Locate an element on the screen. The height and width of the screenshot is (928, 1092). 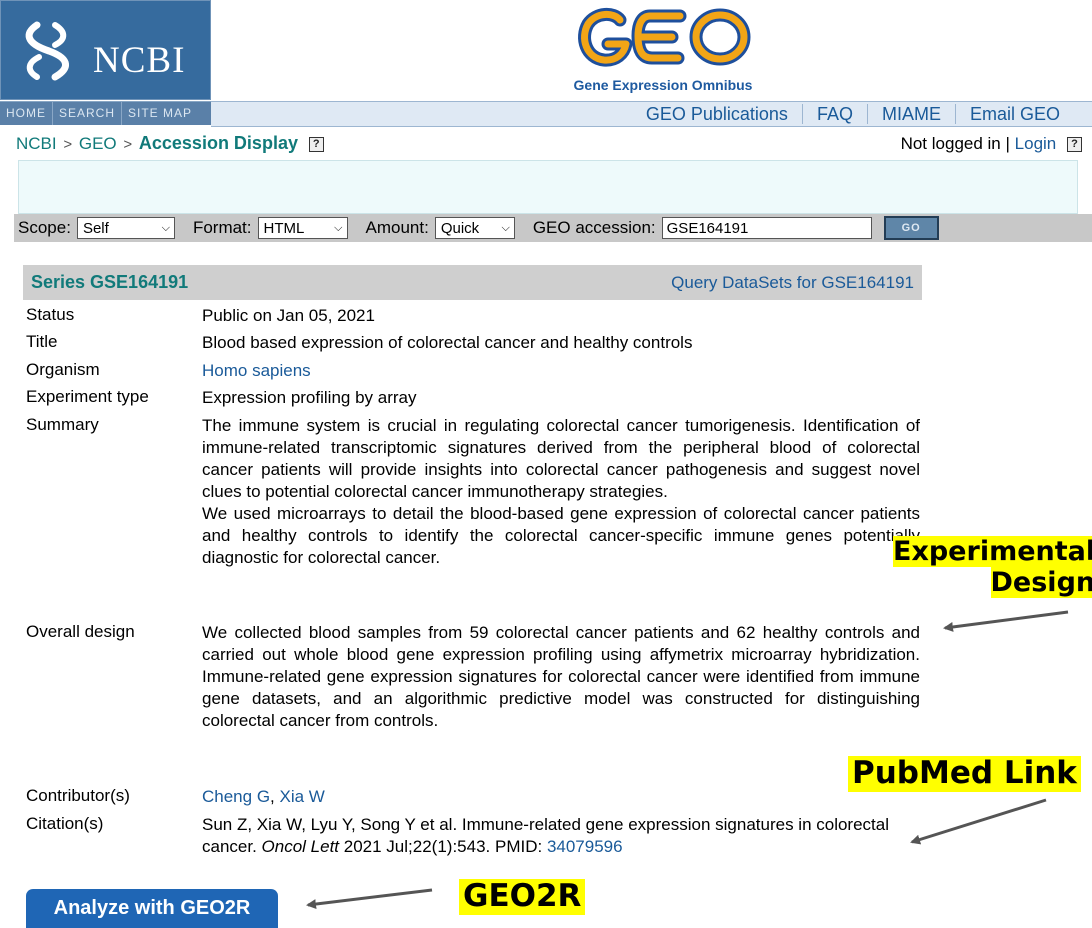
arrow-geo2r is located at coordinates (369, 899).